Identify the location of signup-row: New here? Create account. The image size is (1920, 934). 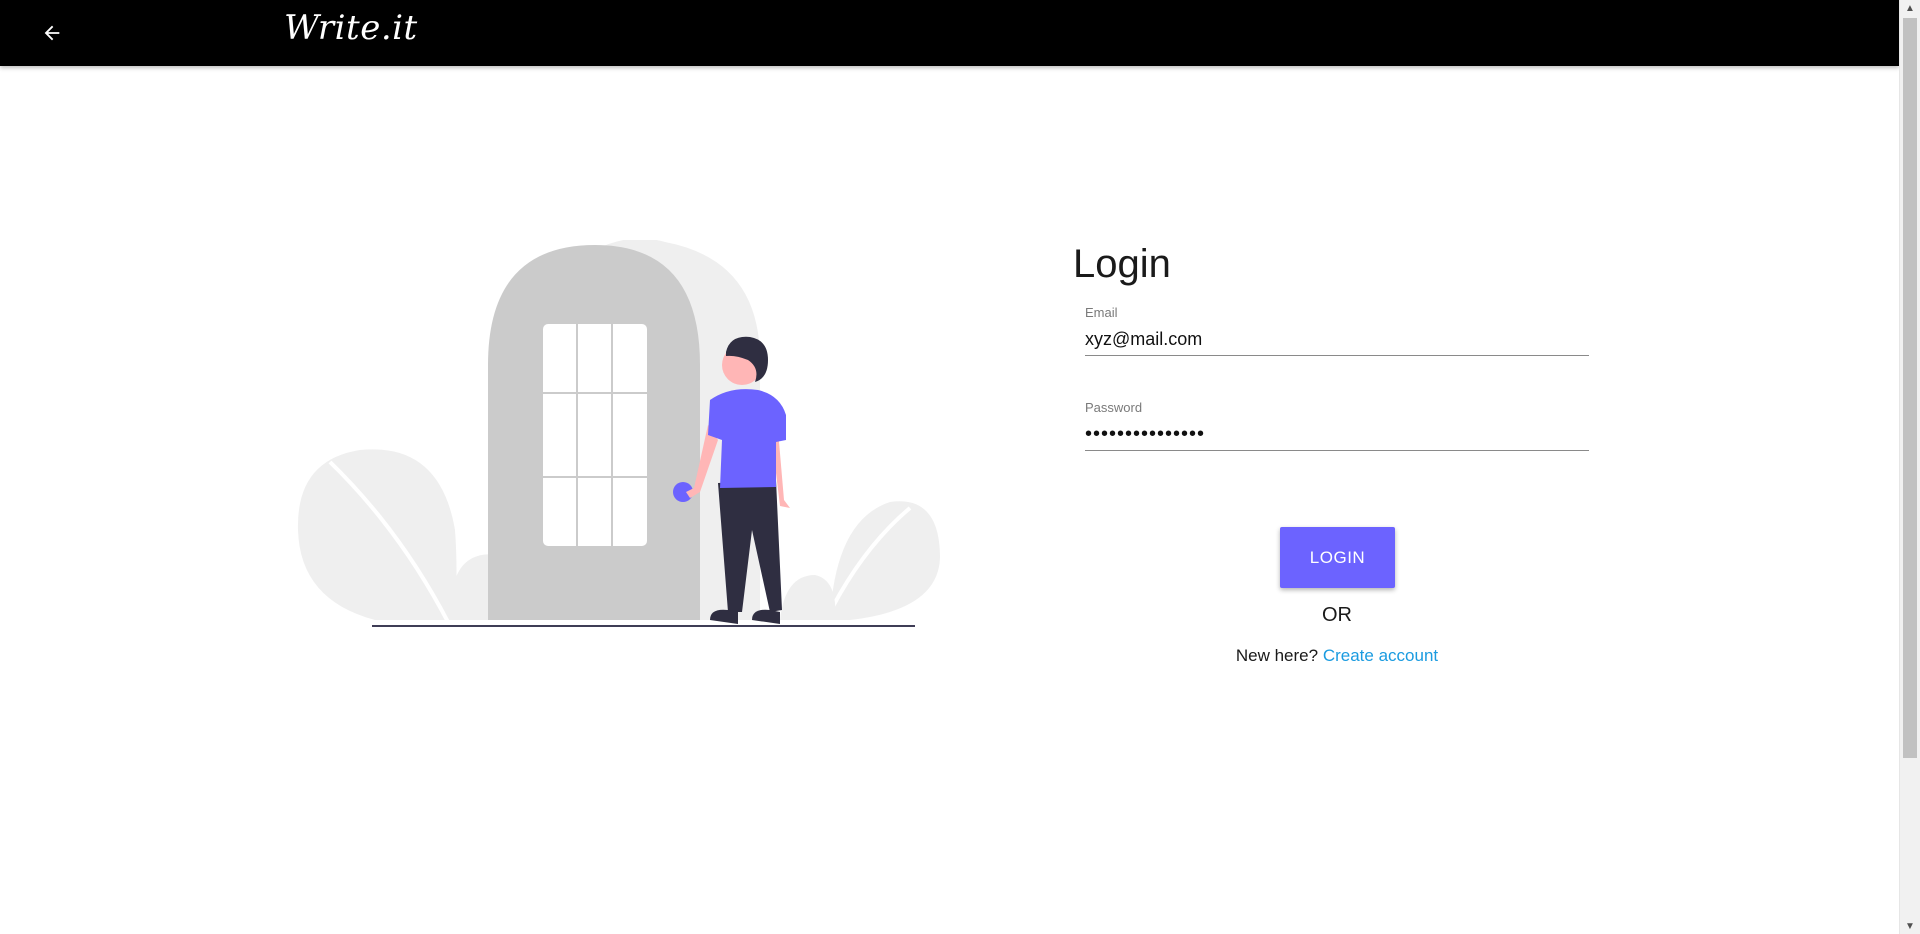
(1337, 656).